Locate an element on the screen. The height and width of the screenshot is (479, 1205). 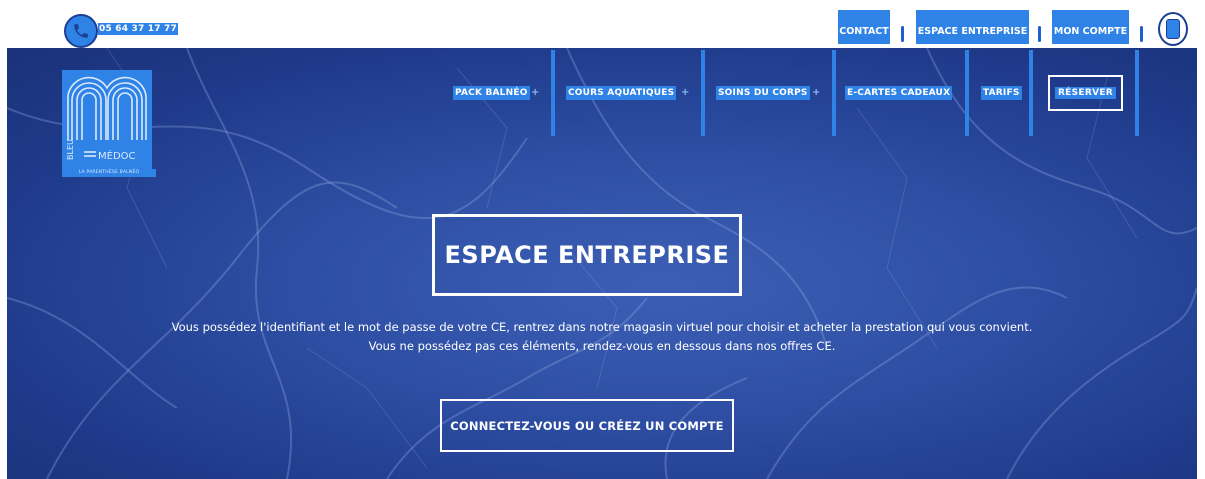
nav-pack-balneo: PACK BALNÉO is located at coordinates (491, 93).